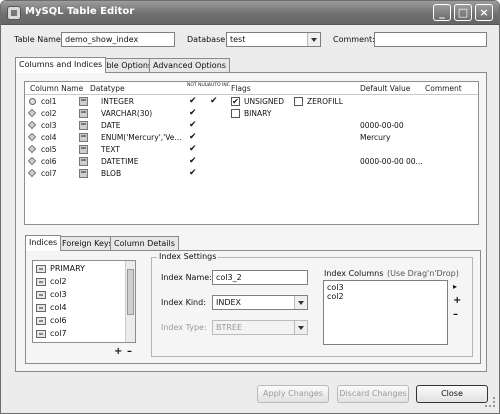 The width and height of the screenshot is (500, 414). What do you see at coordinates (443, 88) in the screenshot?
I see `header-comment: Comment` at bounding box center [443, 88].